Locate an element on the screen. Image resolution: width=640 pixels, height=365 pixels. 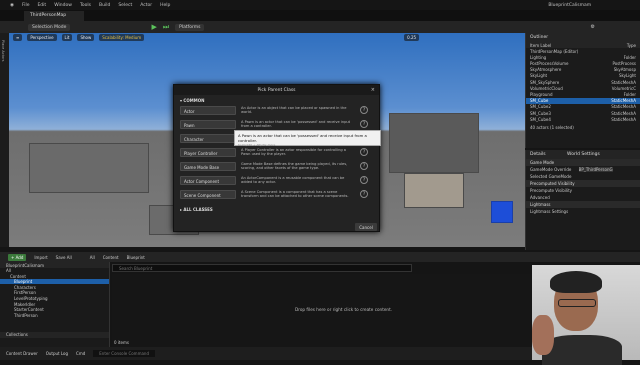
perspective-button: Perspective is located at coordinates (42, 37).